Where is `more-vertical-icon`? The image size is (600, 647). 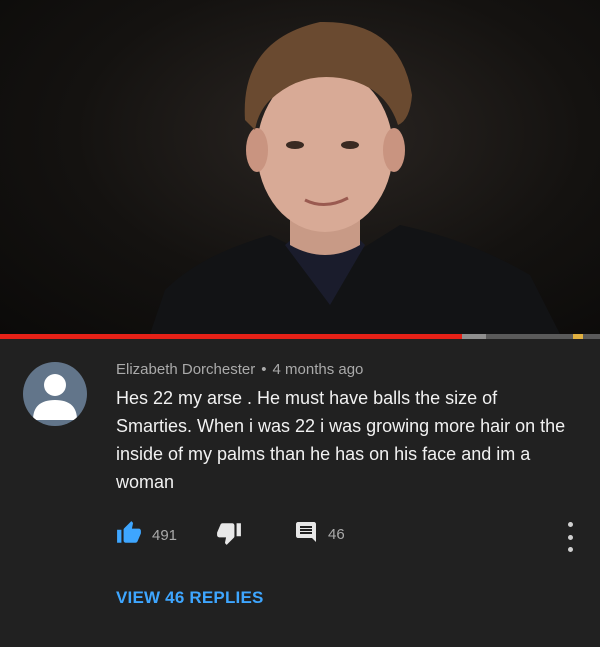 more-vertical-icon is located at coordinates (570, 537).